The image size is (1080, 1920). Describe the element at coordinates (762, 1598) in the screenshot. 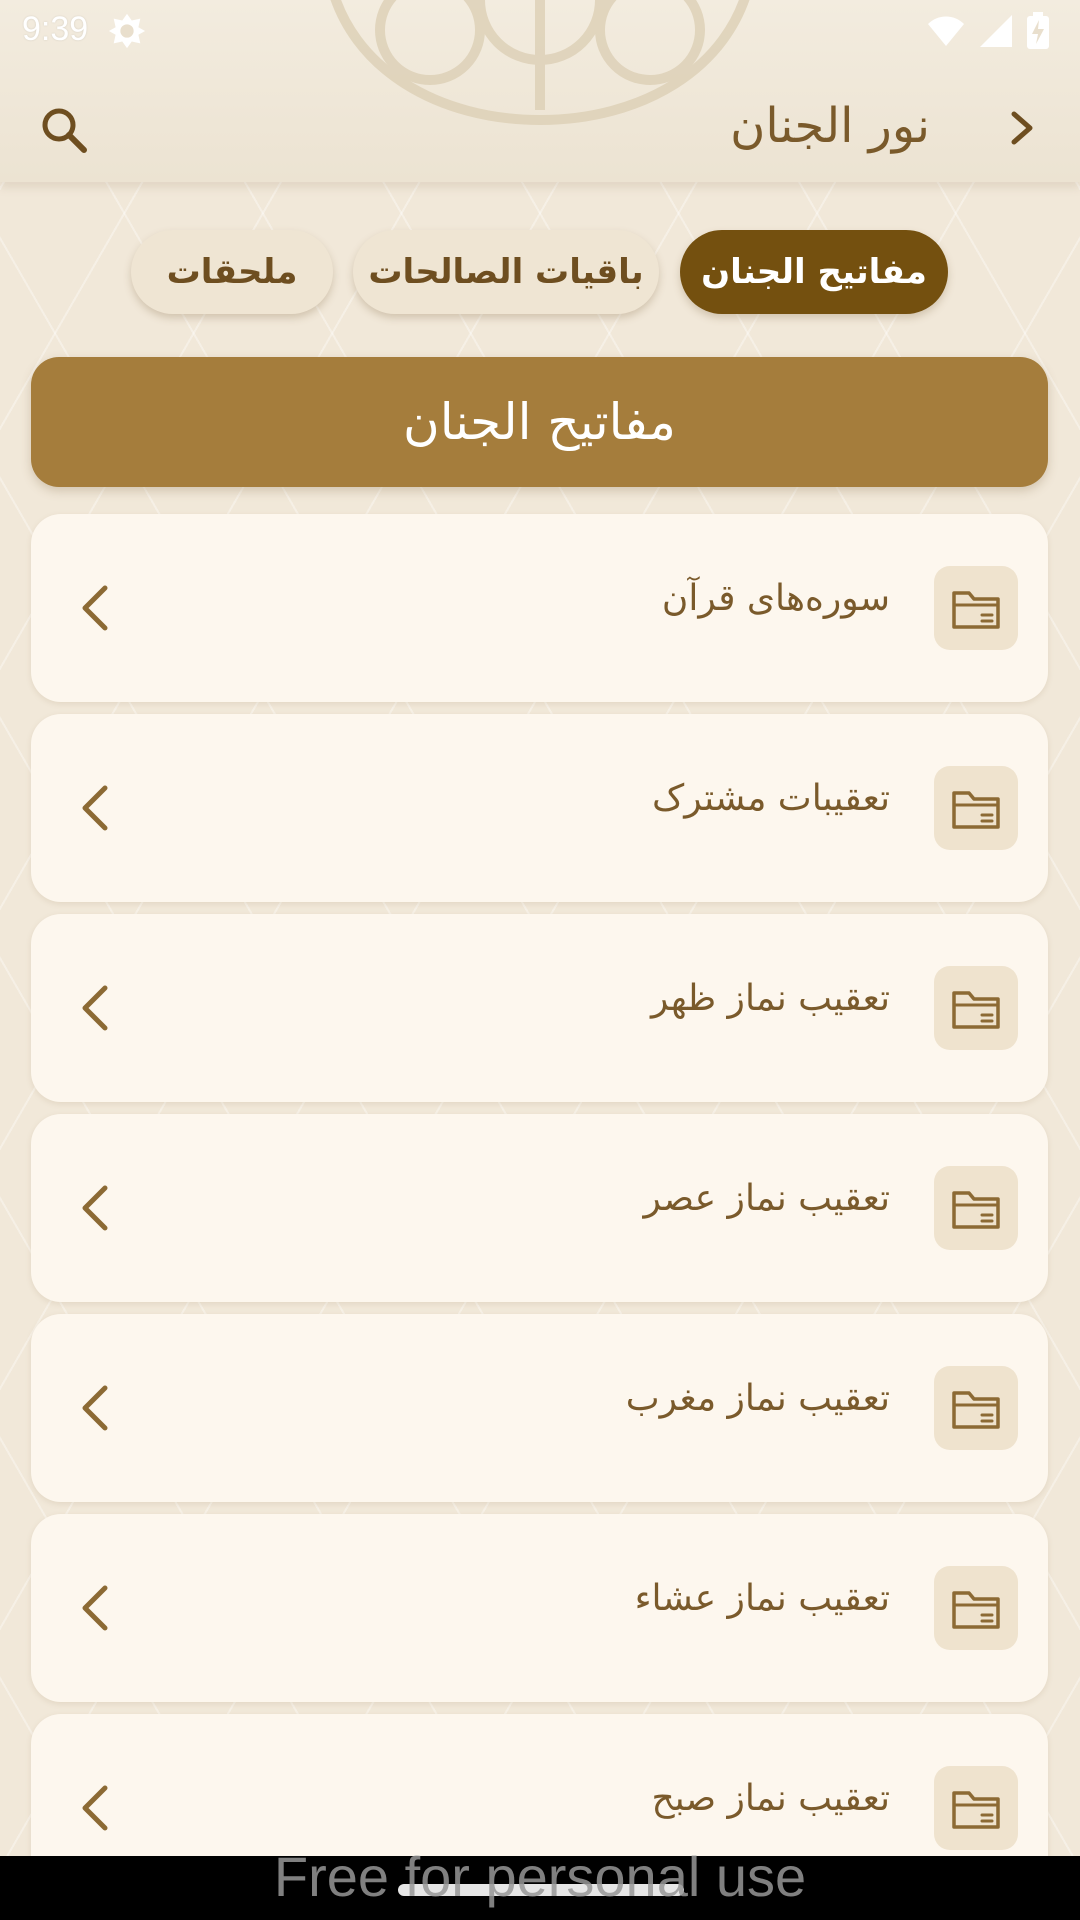

I see `list-item-label: تعقیب نماز عشاء` at that location.